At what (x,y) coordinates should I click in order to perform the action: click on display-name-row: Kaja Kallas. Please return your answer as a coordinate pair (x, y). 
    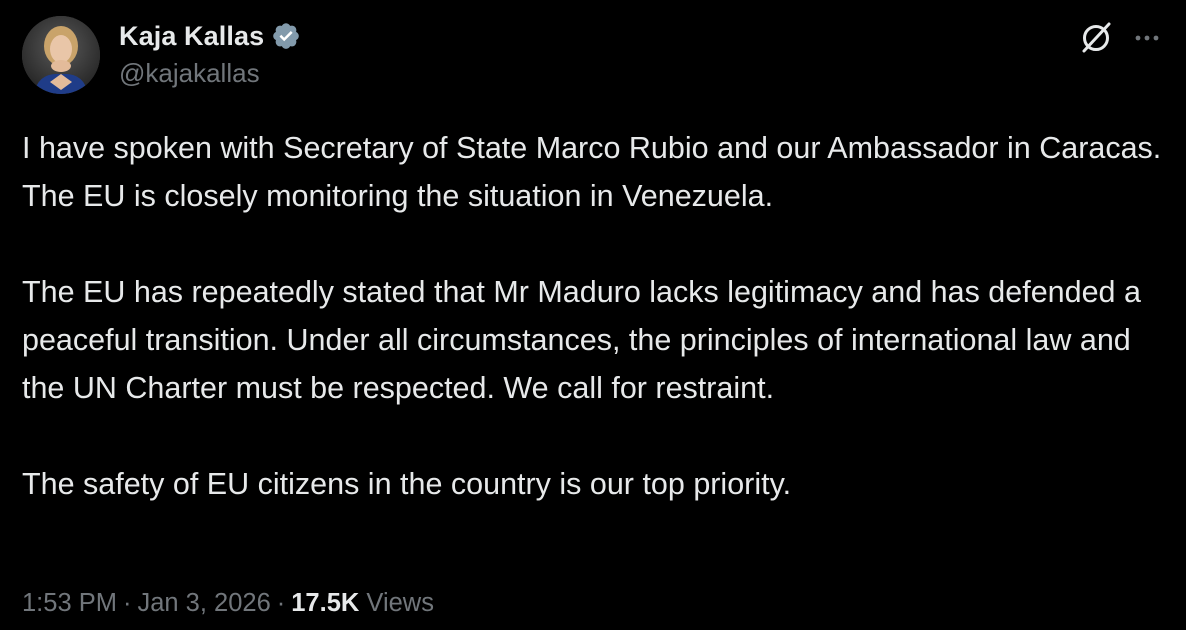
    Looking at the image, I should click on (210, 36).